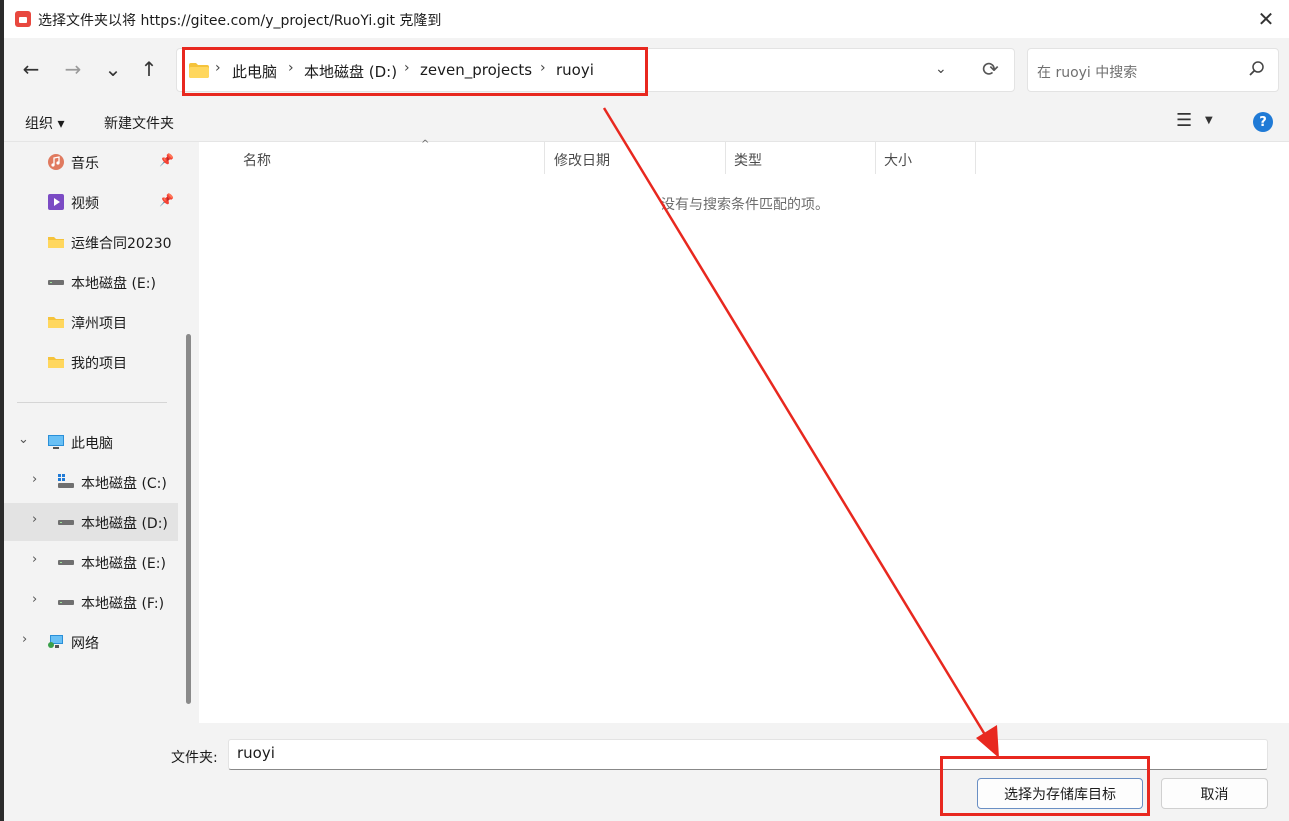 Image resolution: width=1289 pixels, height=821 pixels. I want to click on sidebar-item-drive-f: › 本地磁盘 (F:), so click(91, 602).